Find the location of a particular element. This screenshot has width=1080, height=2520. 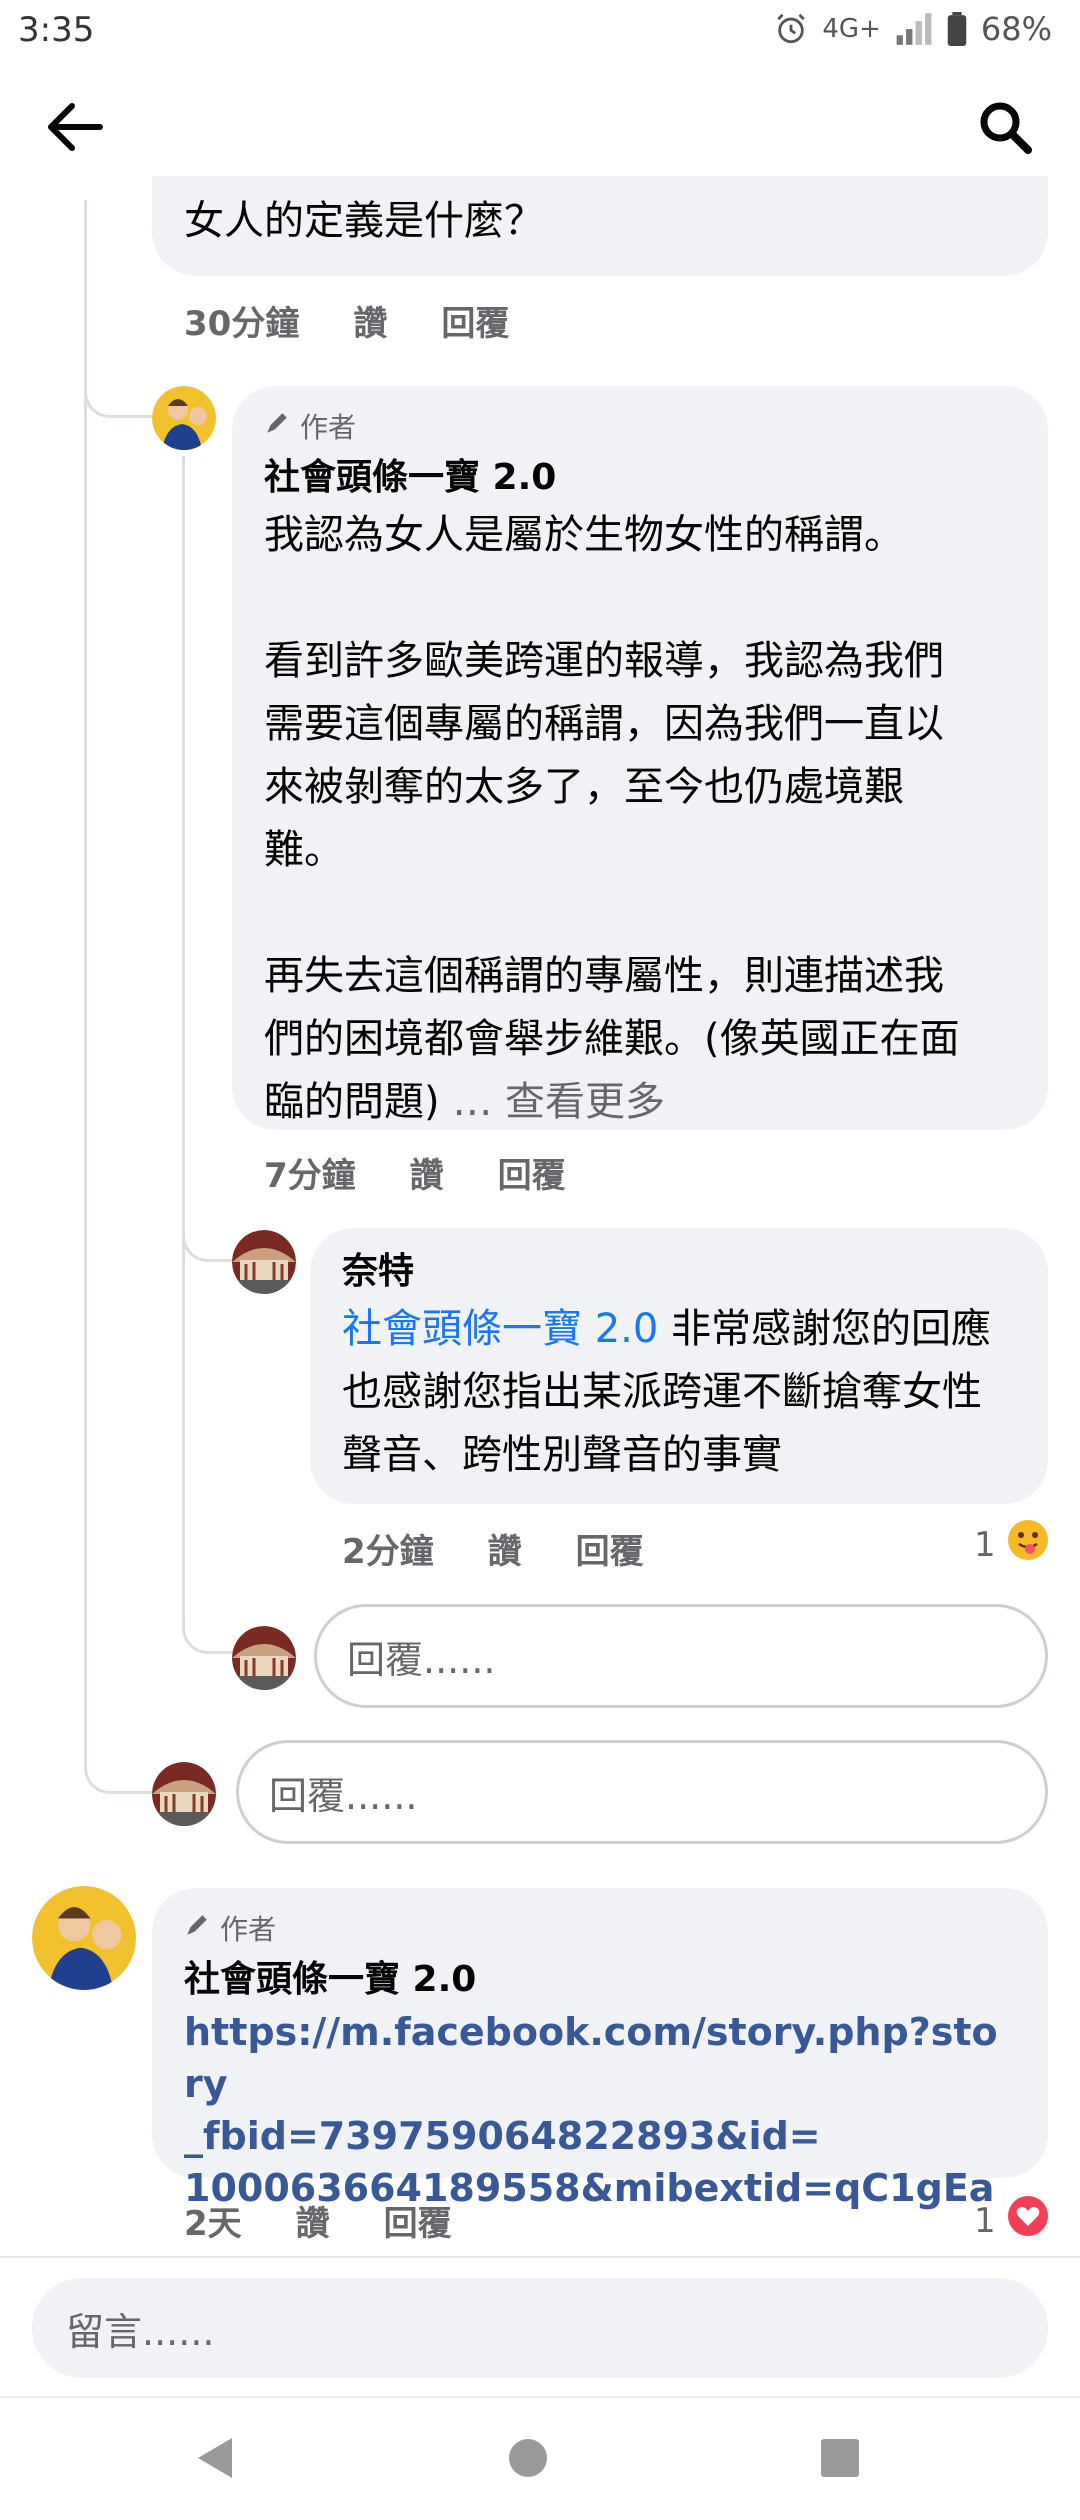

nav-recents-button is located at coordinates (840, 2460).